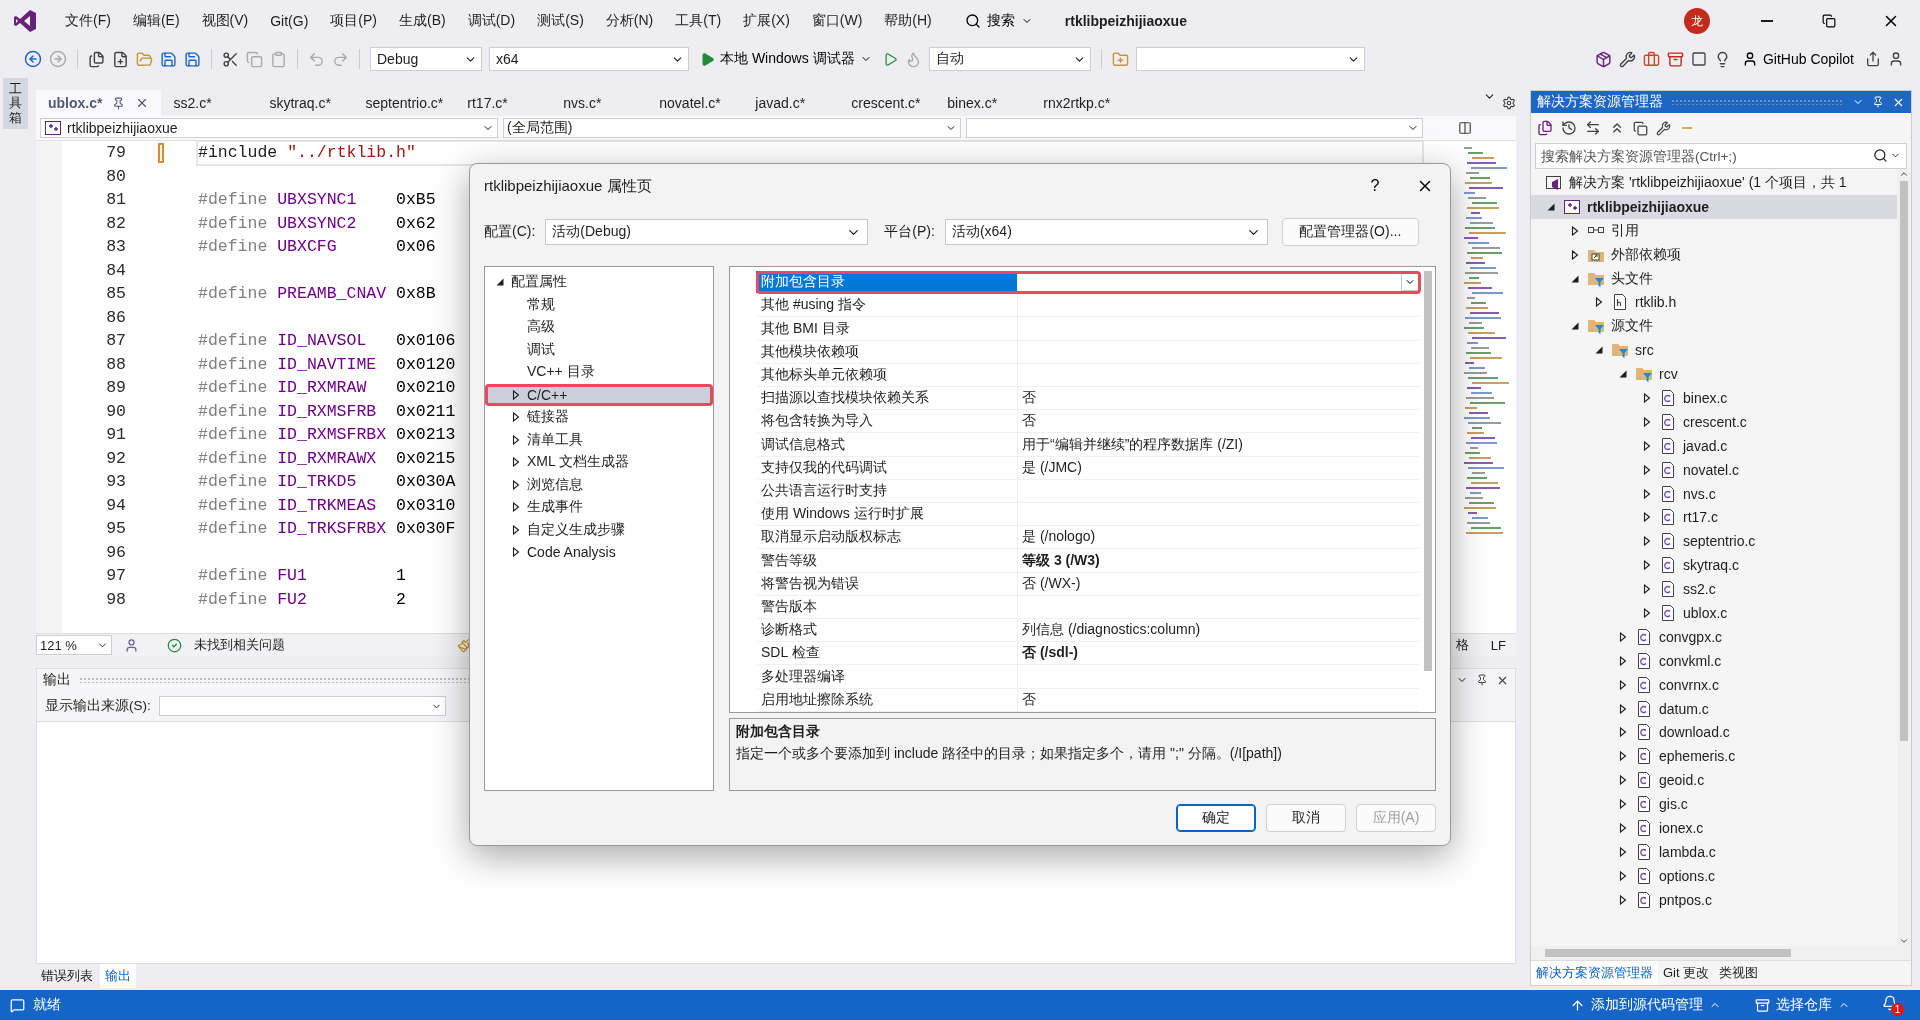 This screenshot has width=1920, height=1020. What do you see at coordinates (305, 103) in the screenshot?
I see `document-tab: skytraq.c*` at bounding box center [305, 103].